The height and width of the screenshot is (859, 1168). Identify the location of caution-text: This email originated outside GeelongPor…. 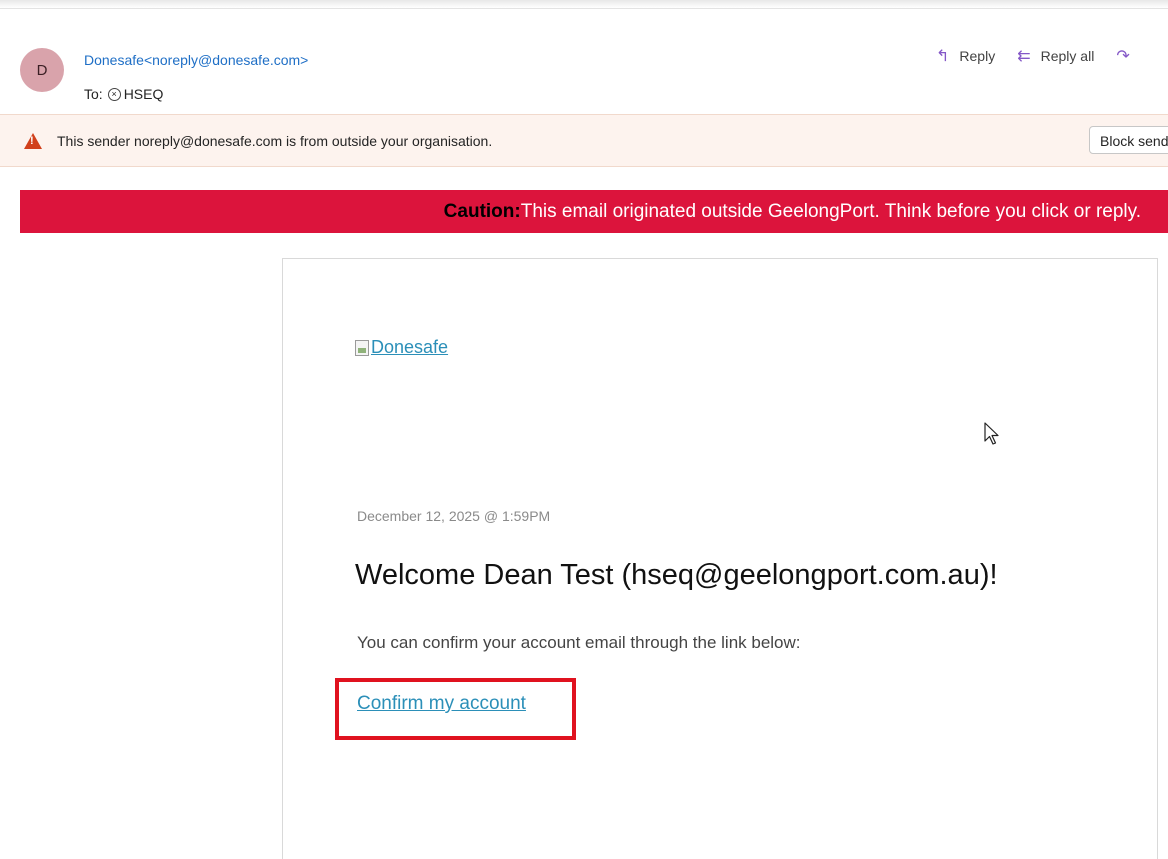
(830, 211).